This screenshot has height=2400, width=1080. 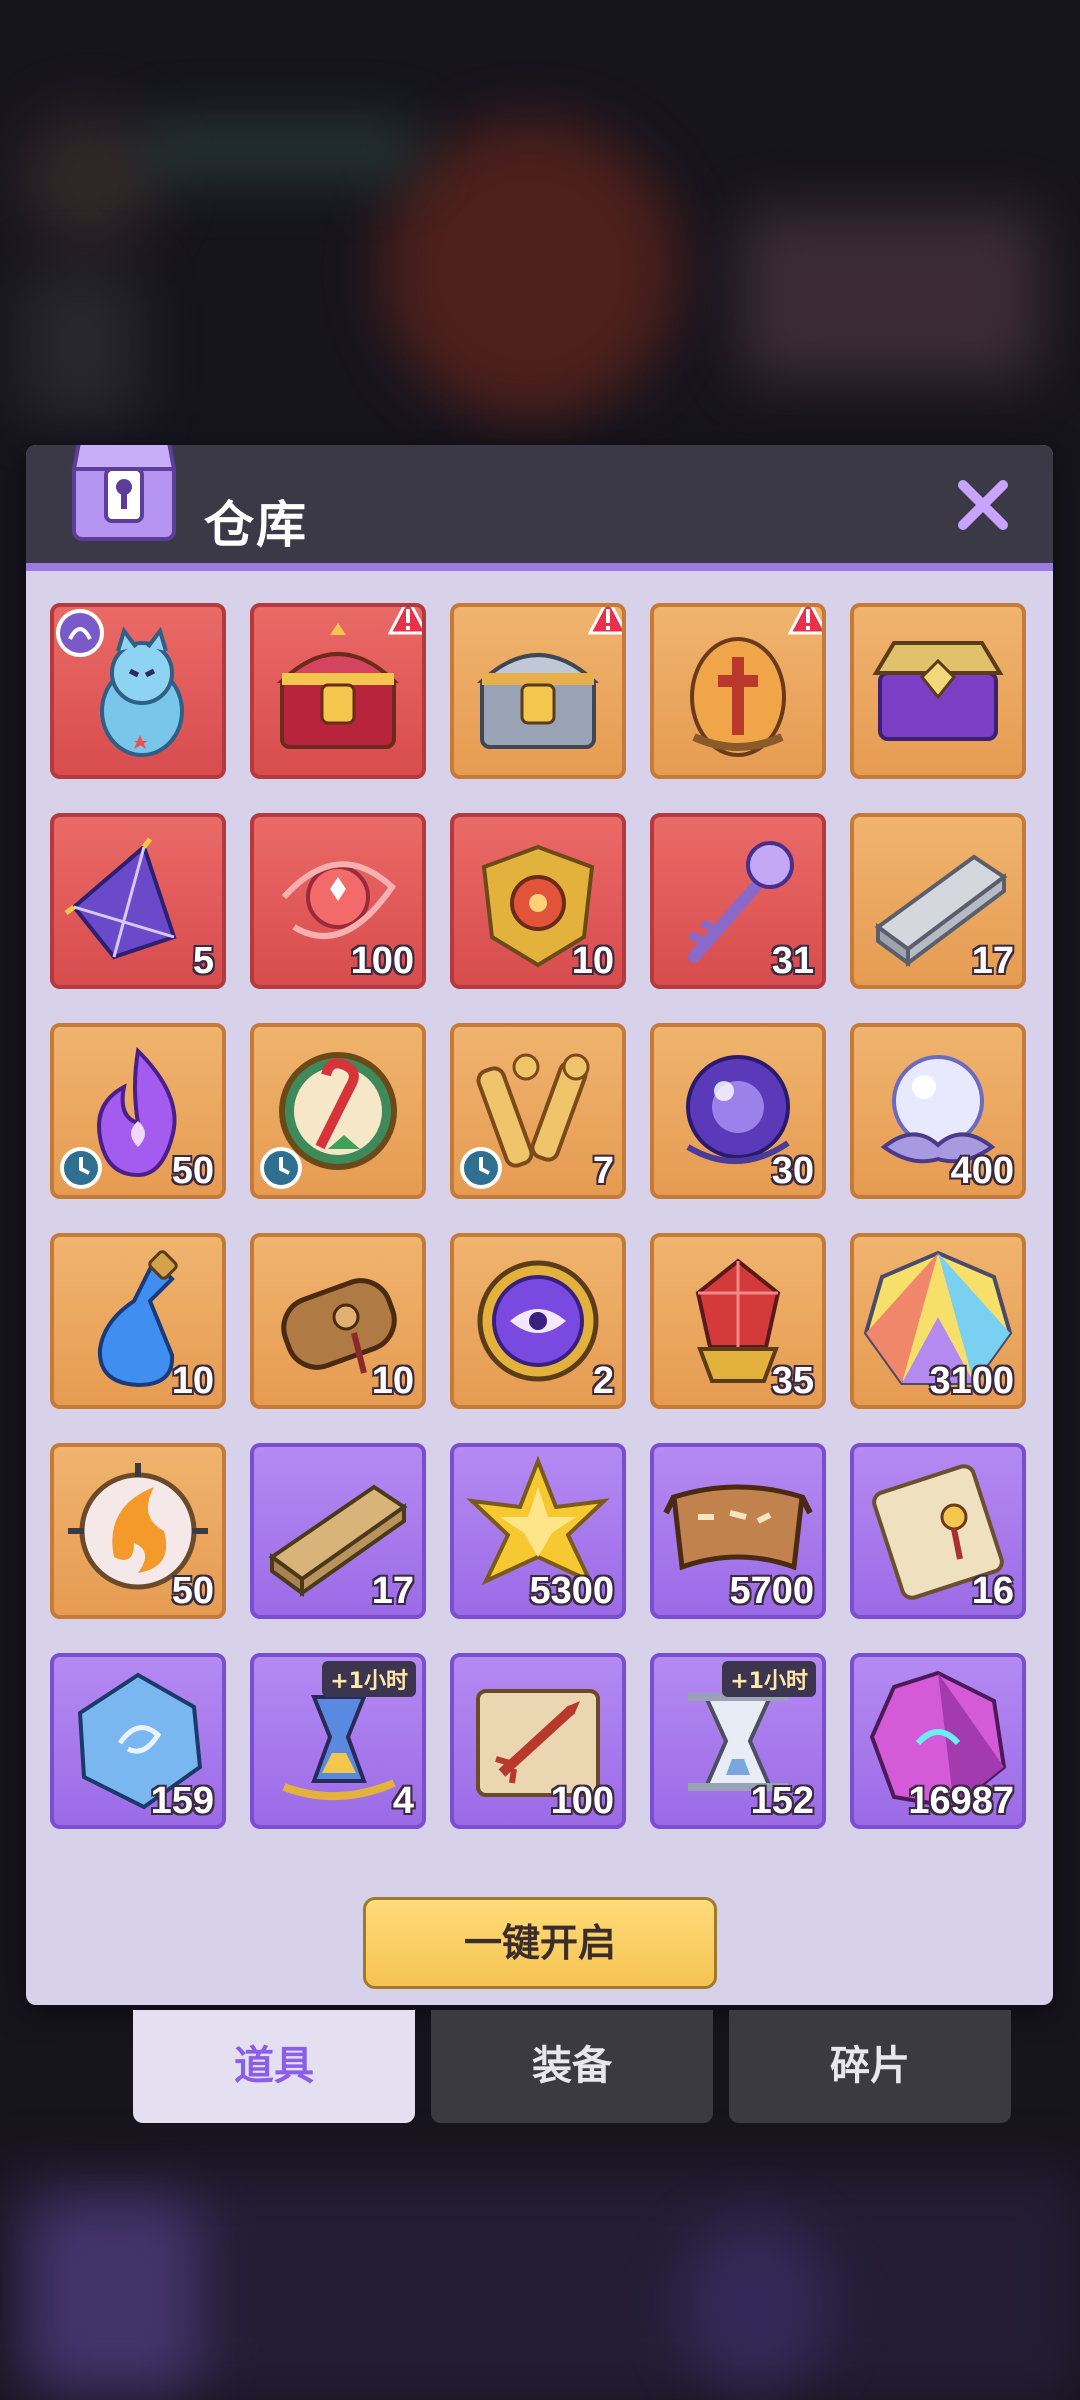 What do you see at coordinates (338, 1741) in the screenshot?
I see `item-slot: +1小时 4` at bounding box center [338, 1741].